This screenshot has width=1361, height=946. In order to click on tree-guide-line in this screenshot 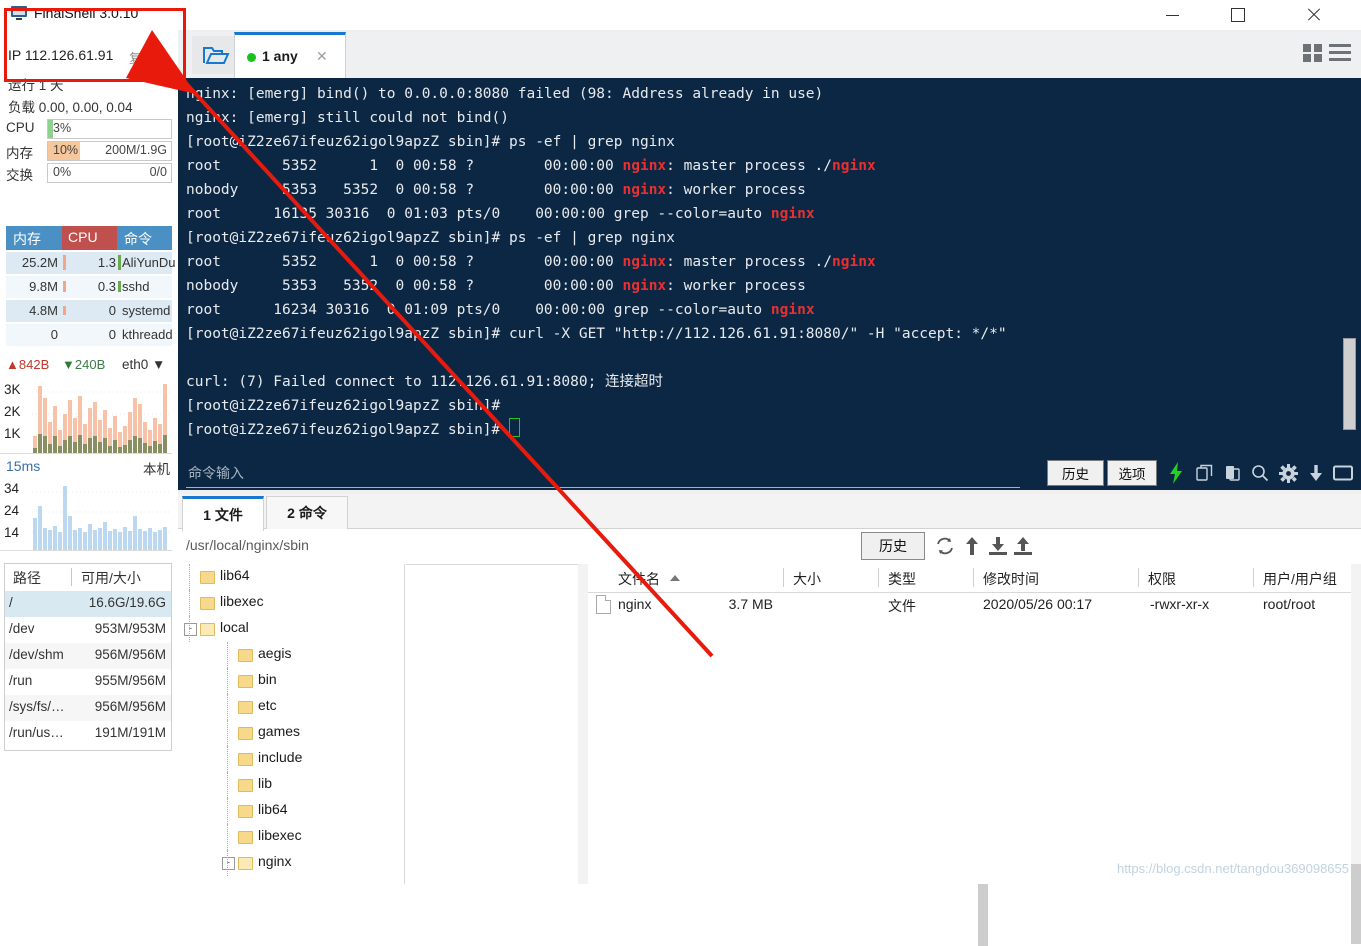, I will do `click(227, 681)`.